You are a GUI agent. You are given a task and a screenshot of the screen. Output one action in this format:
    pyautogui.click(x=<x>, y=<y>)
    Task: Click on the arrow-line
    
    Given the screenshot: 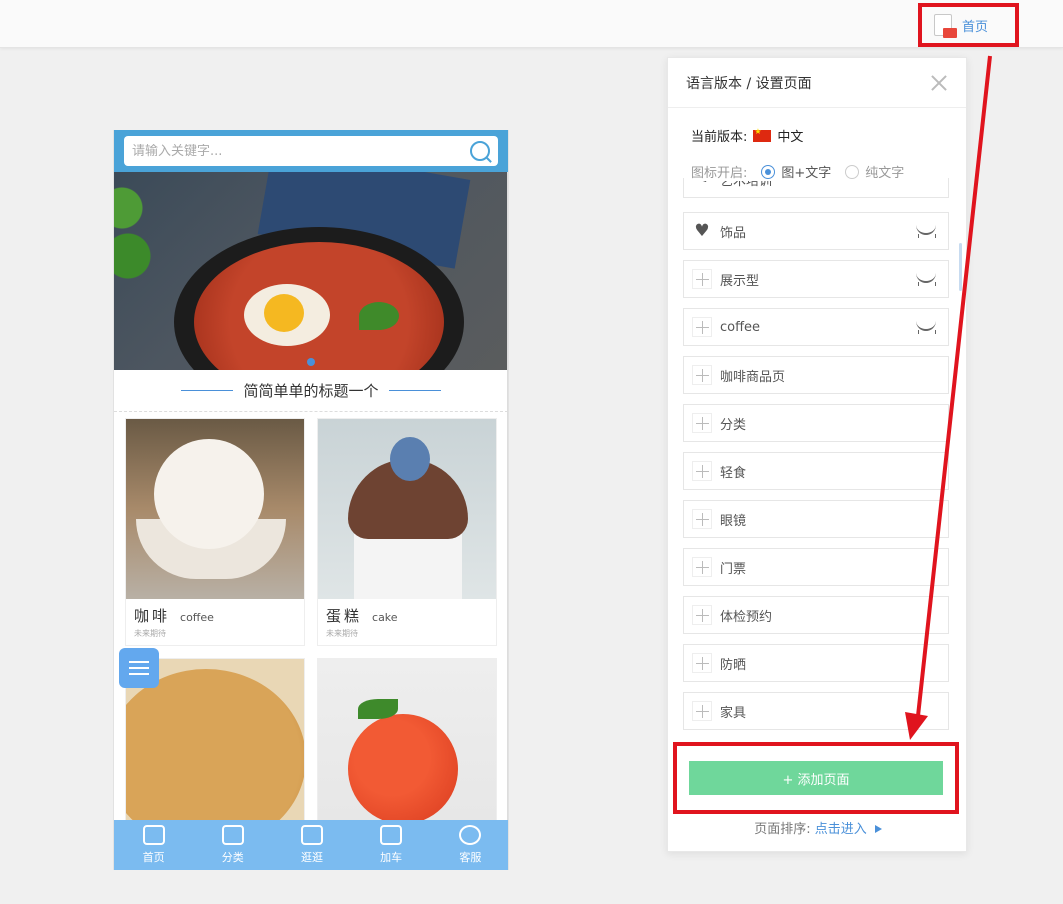 What is the action you would take?
    pyautogui.click(x=954, y=386)
    